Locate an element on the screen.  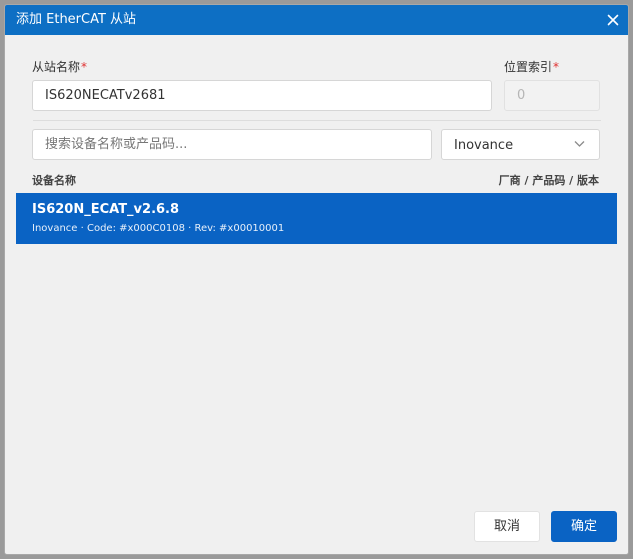
position-index-label: 位置索引* is located at coordinates (532, 67).